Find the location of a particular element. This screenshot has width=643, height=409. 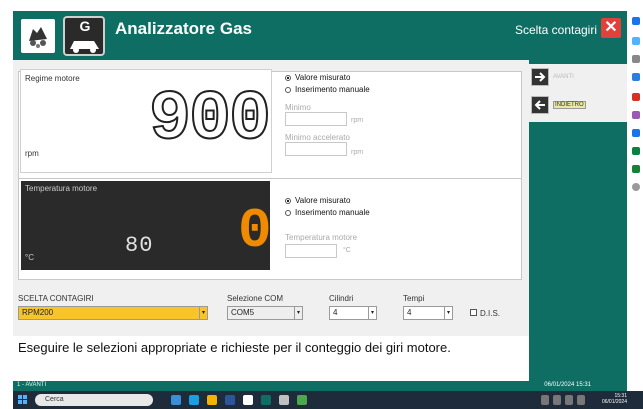

rpm-radio-manual: Inserimento manuale is located at coordinates (327, 89).